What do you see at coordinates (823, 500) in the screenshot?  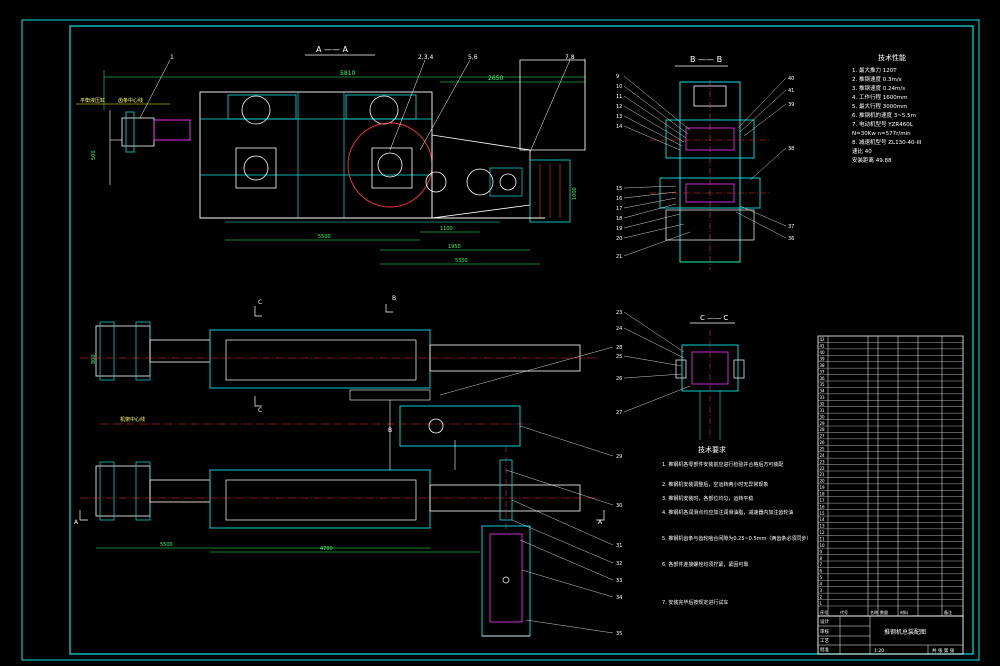 I see `bom-row-number: 17` at bounding box center [823, 500].